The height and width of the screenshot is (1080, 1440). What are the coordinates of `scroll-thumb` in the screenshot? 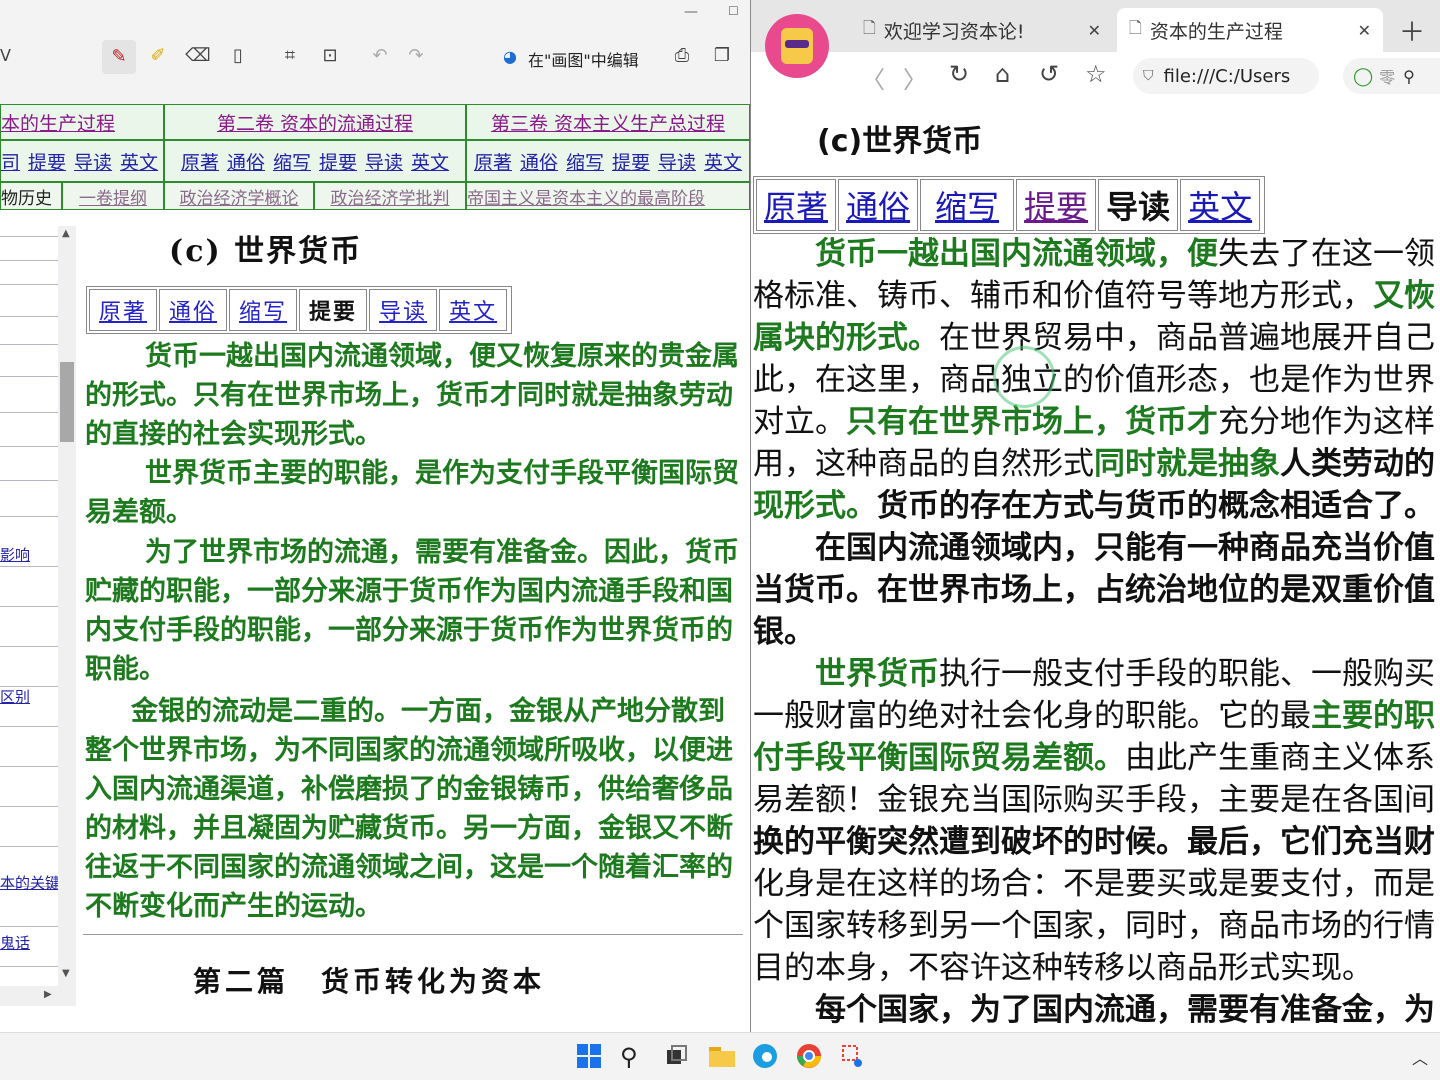 It's located at (67, 402).